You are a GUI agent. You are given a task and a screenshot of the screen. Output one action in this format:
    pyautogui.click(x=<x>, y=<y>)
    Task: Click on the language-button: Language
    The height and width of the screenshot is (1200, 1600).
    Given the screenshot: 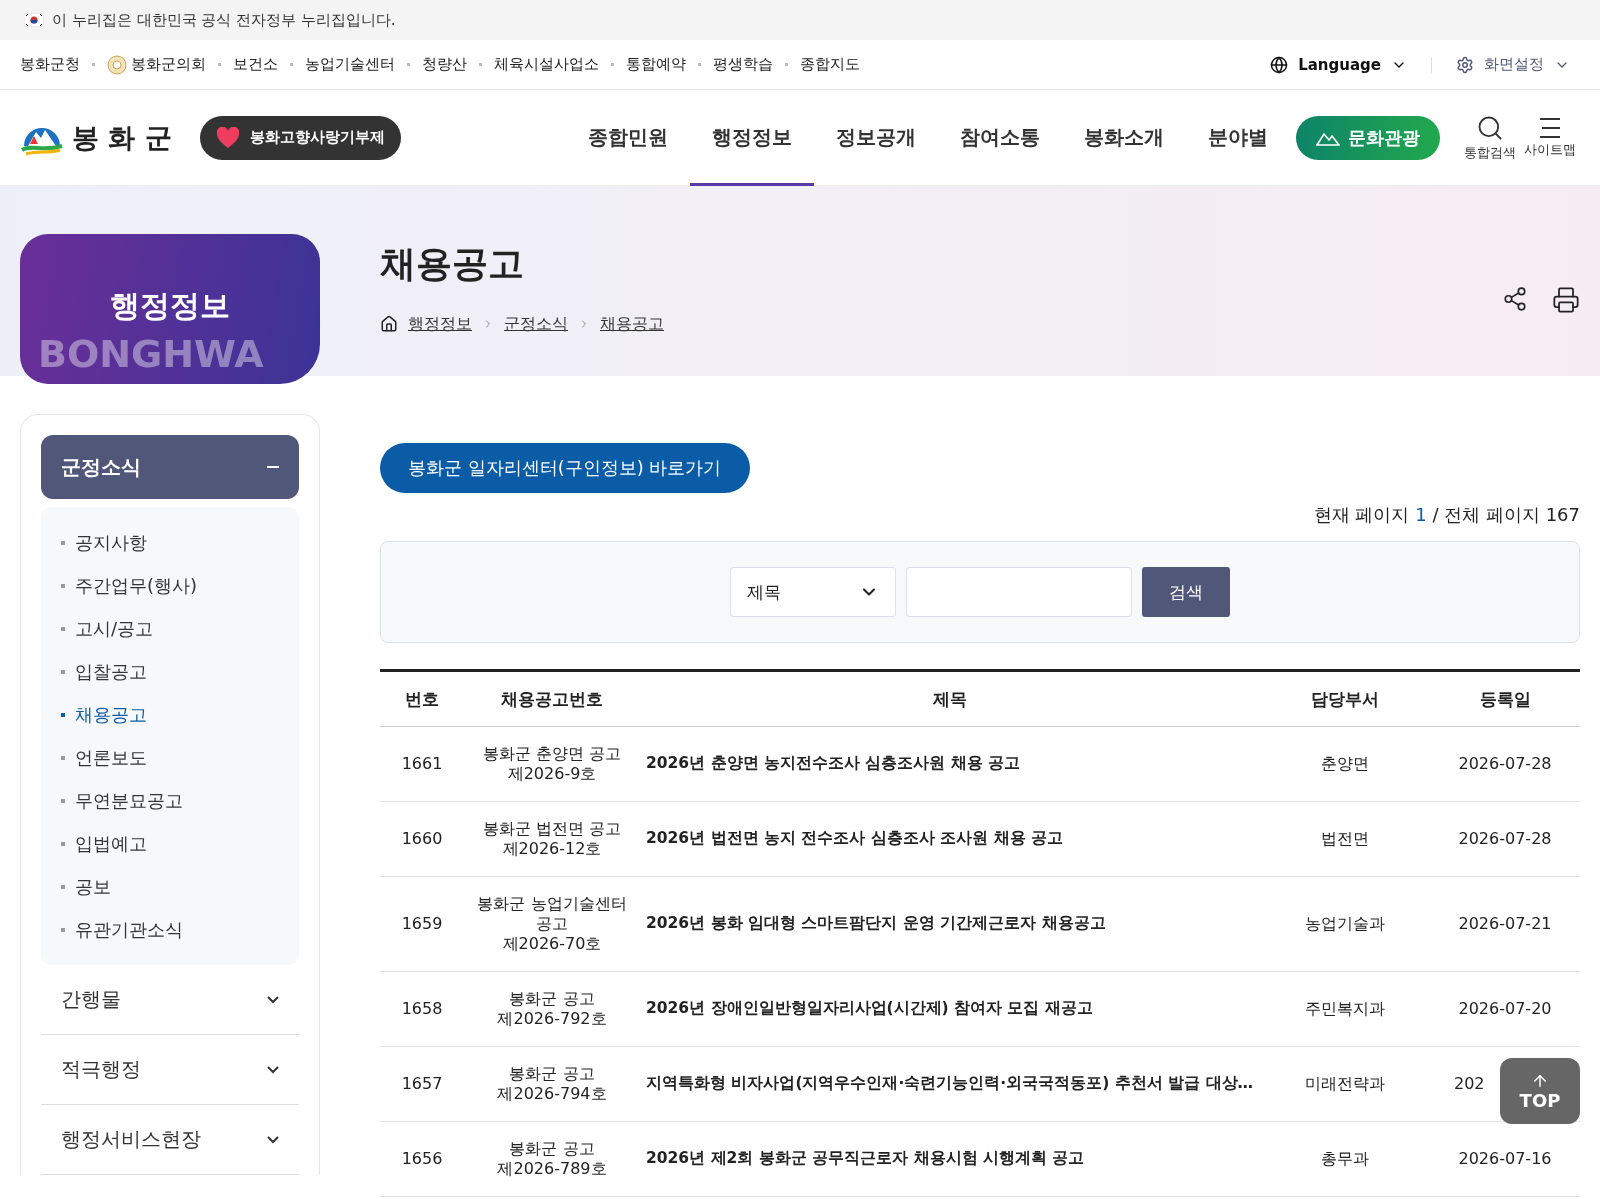 What is the action you would take?
    pyautogui.click(x=1338, y=64)
    